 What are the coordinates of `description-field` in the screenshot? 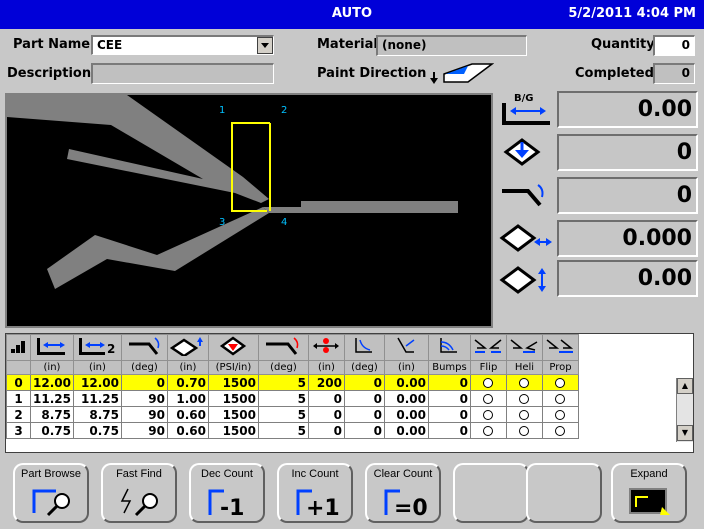 It's located at (182, 73).